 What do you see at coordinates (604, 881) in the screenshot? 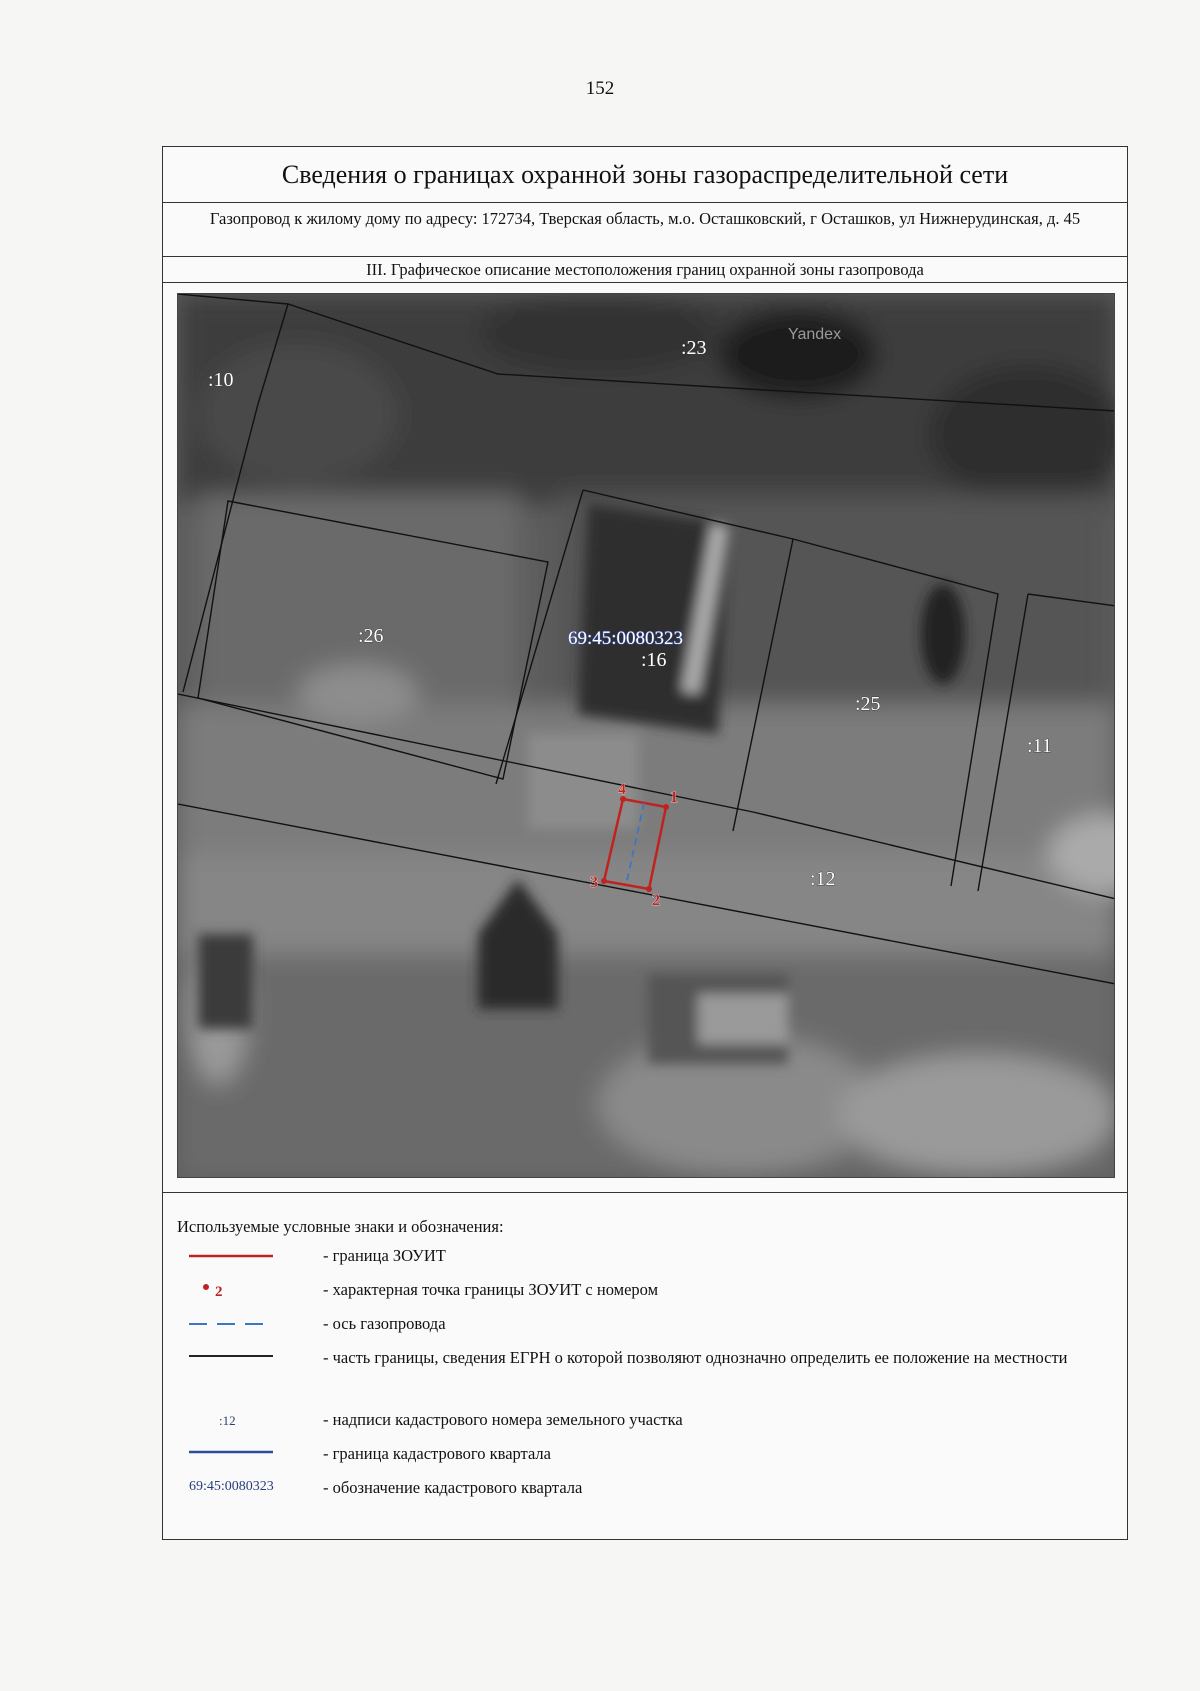
I see `boundary-point-3-marker` at bounding box center [604, 881].